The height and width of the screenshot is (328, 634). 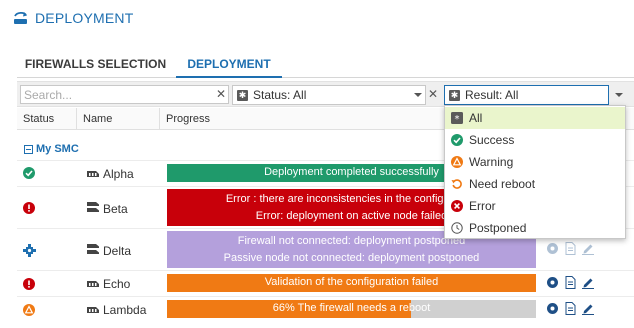 I want to click on option-all: * All, so click(x=535, y=118).